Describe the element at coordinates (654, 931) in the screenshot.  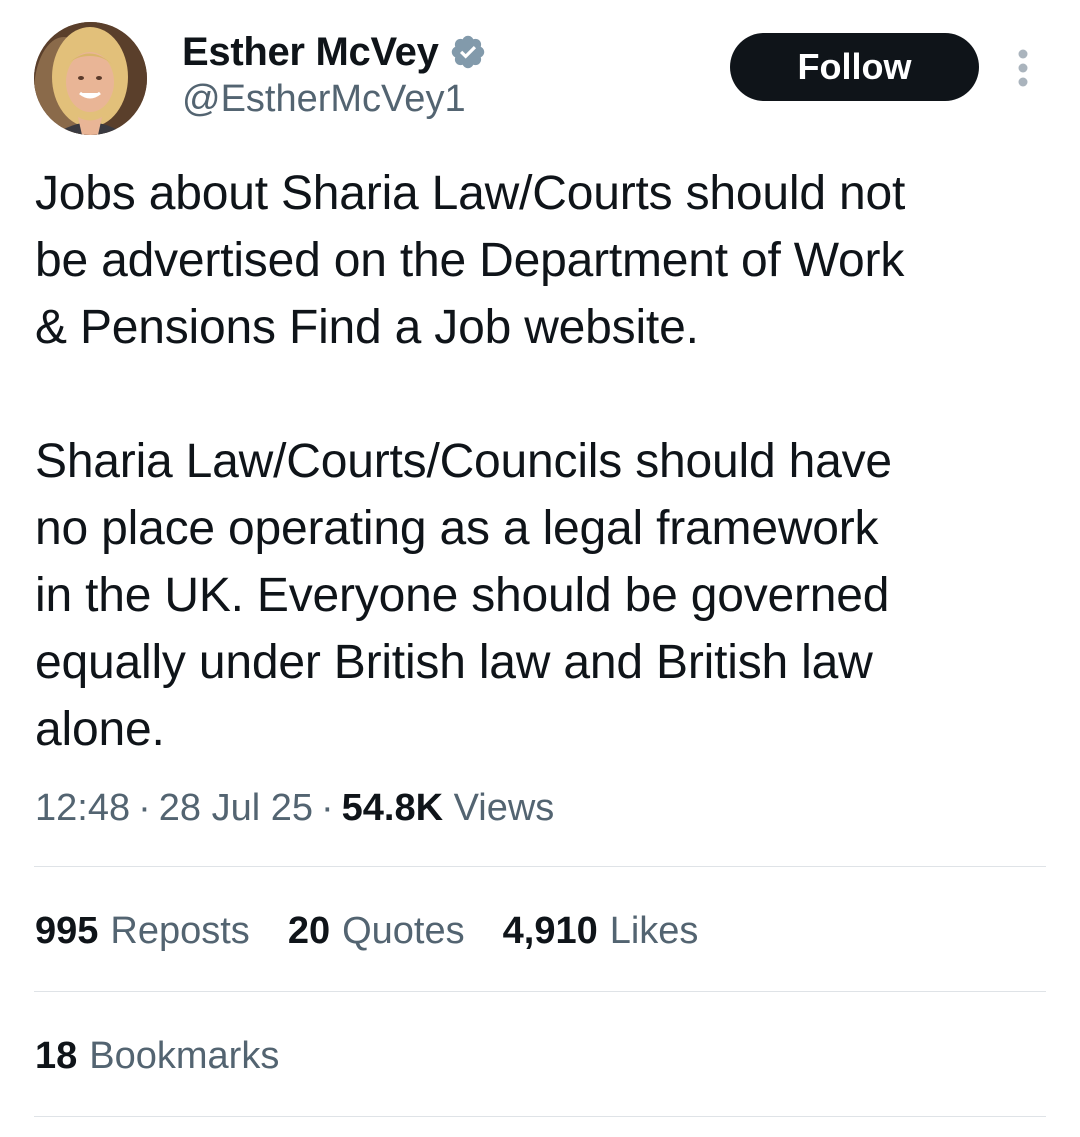
I see `likes-label: Likes` at that location.